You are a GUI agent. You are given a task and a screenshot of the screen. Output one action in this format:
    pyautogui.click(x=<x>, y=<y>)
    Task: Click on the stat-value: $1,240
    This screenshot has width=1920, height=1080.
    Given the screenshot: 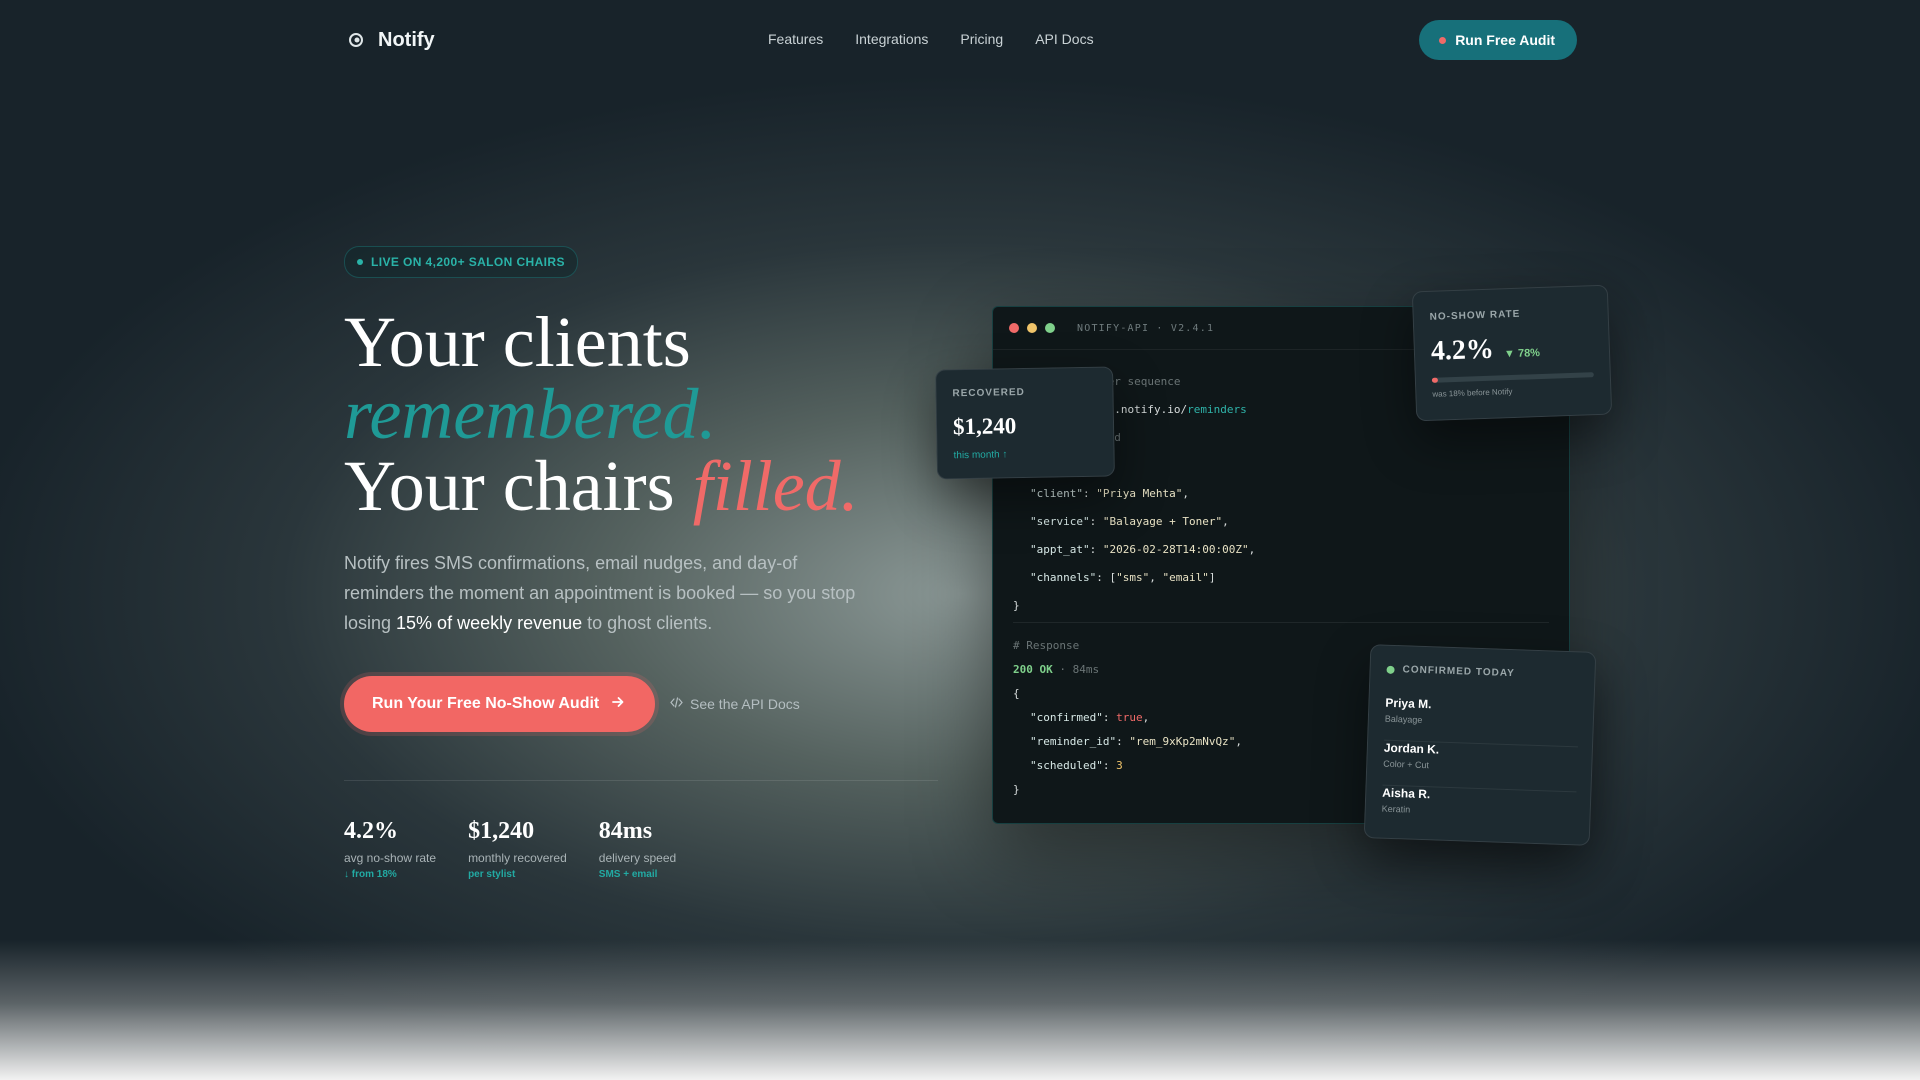 What is the action you would take?
    pyautogui.click(x=501, y=831)
    